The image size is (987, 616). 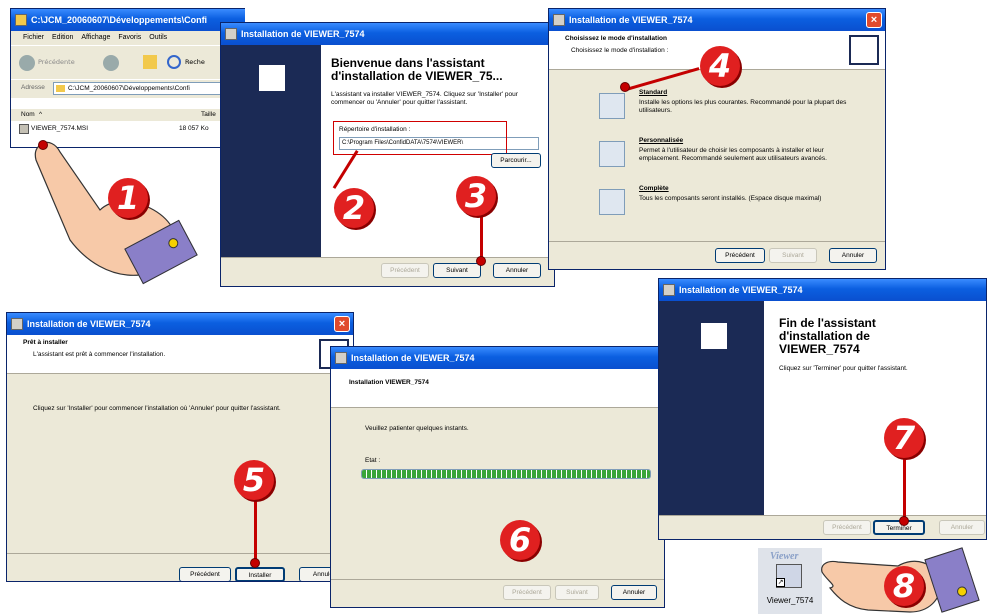 I want to click on progress-heading: Installation VIEWER_7574, so click(x=389, y=382).